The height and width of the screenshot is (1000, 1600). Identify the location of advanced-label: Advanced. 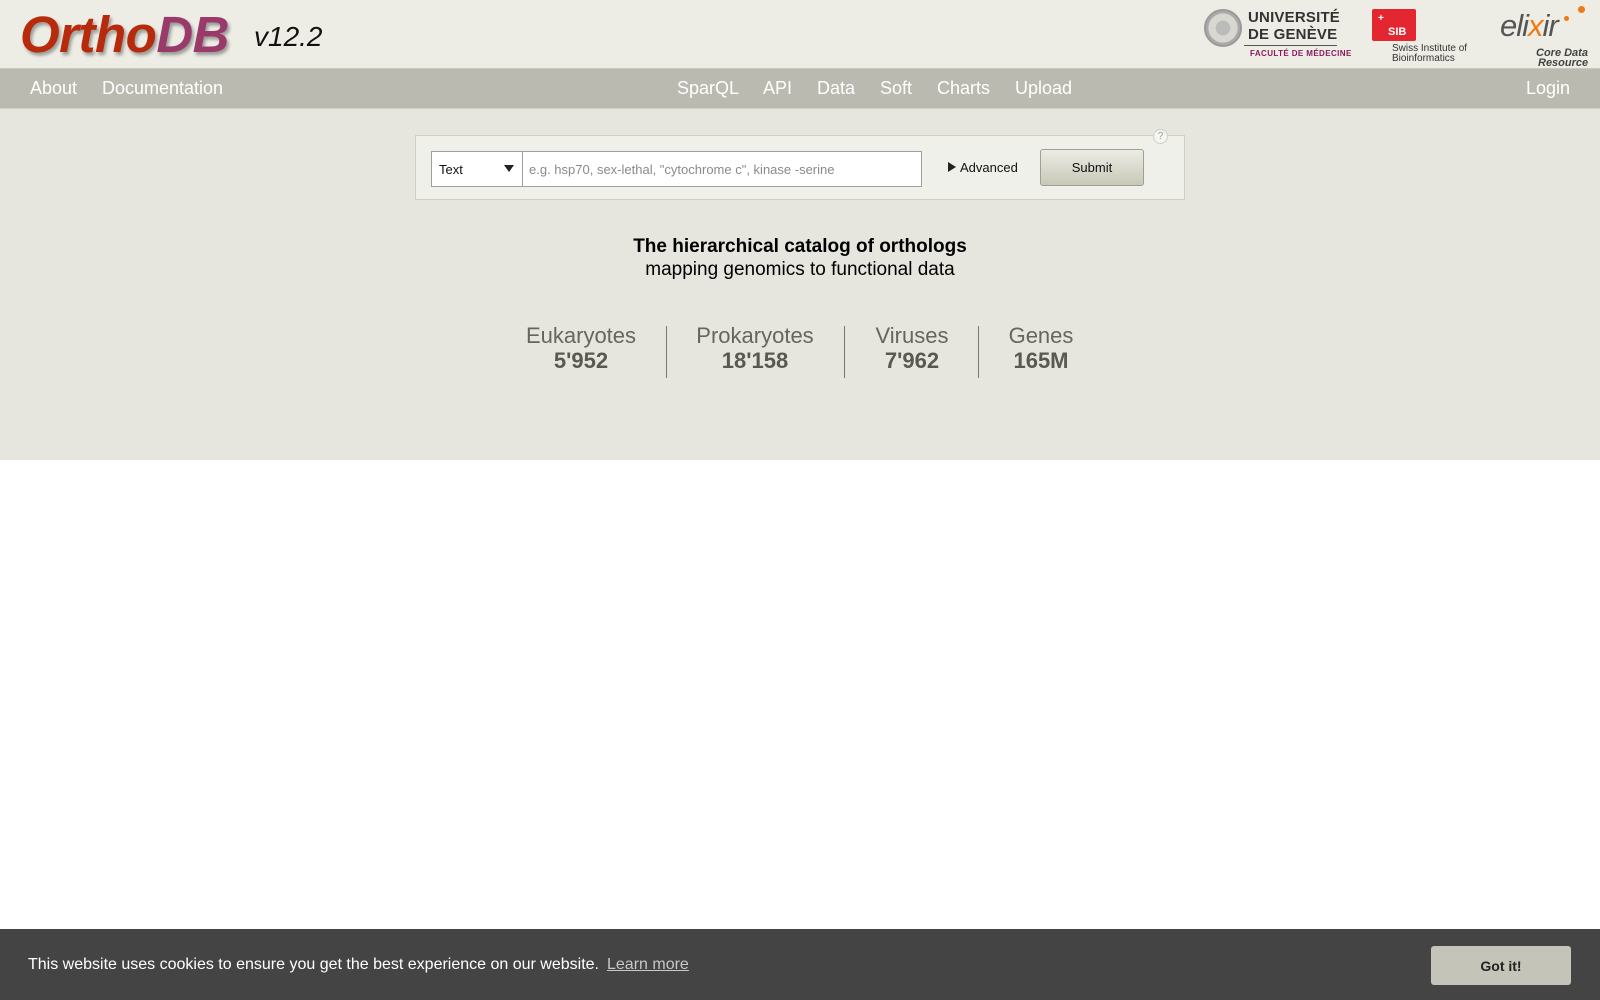
(989, 167).